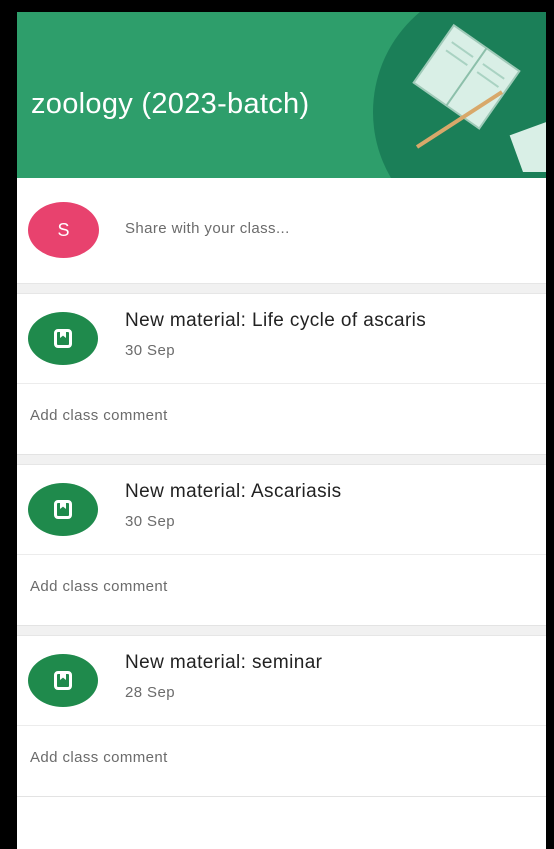 The height and width of the screenshot is (849, 554). I want to click on post-title: New material: Life cycle of ascaris, so click(275, 321).